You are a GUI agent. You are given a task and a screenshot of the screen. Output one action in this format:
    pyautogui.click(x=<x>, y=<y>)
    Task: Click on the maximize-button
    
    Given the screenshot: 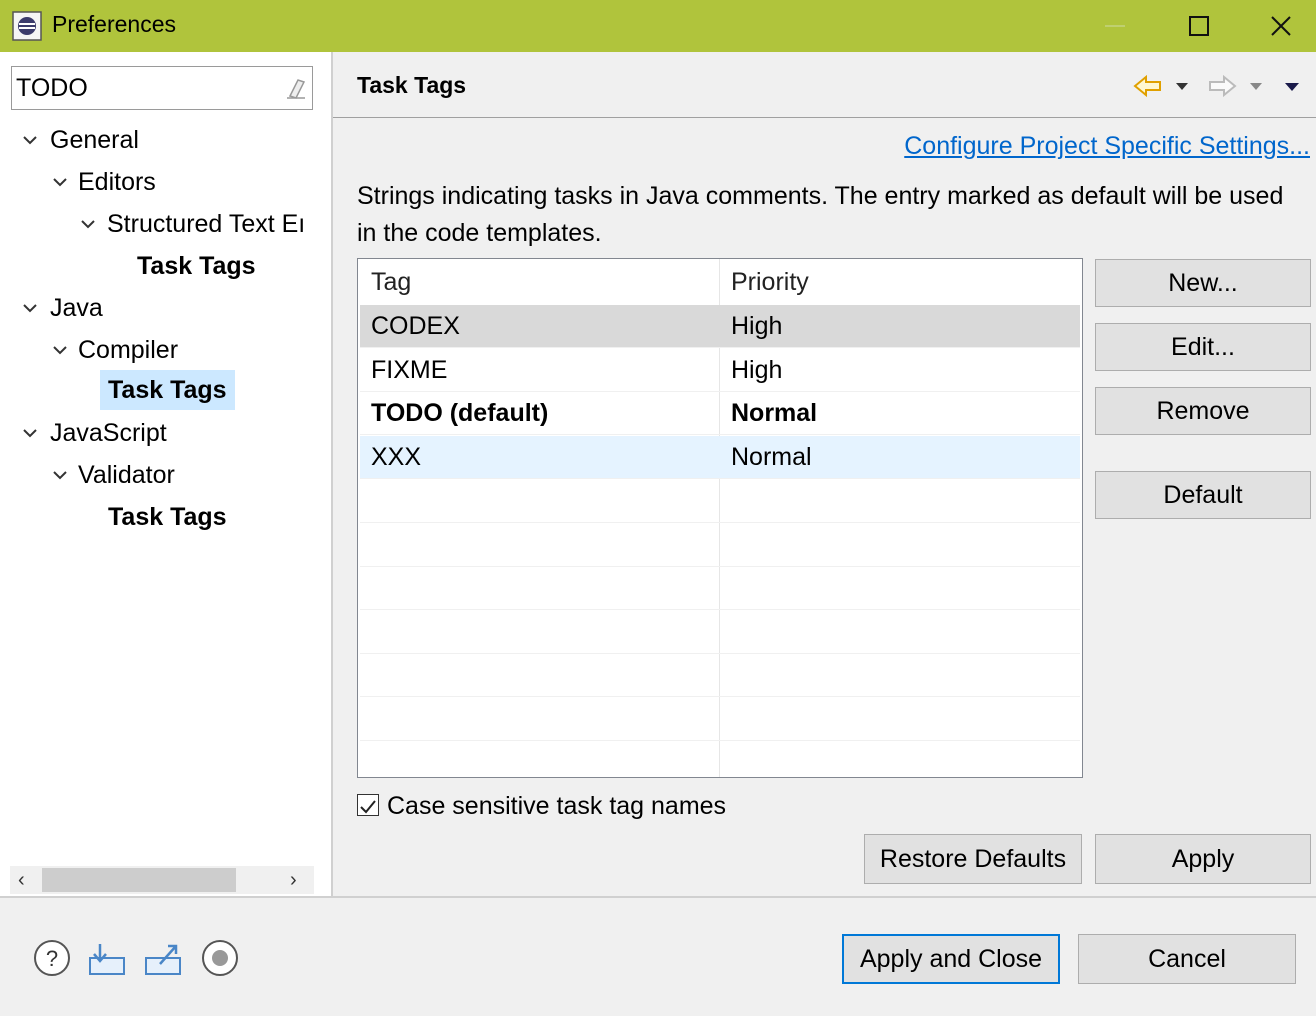 What is the action you would take?
    pyautogui.click(x=1199, y=26)
    